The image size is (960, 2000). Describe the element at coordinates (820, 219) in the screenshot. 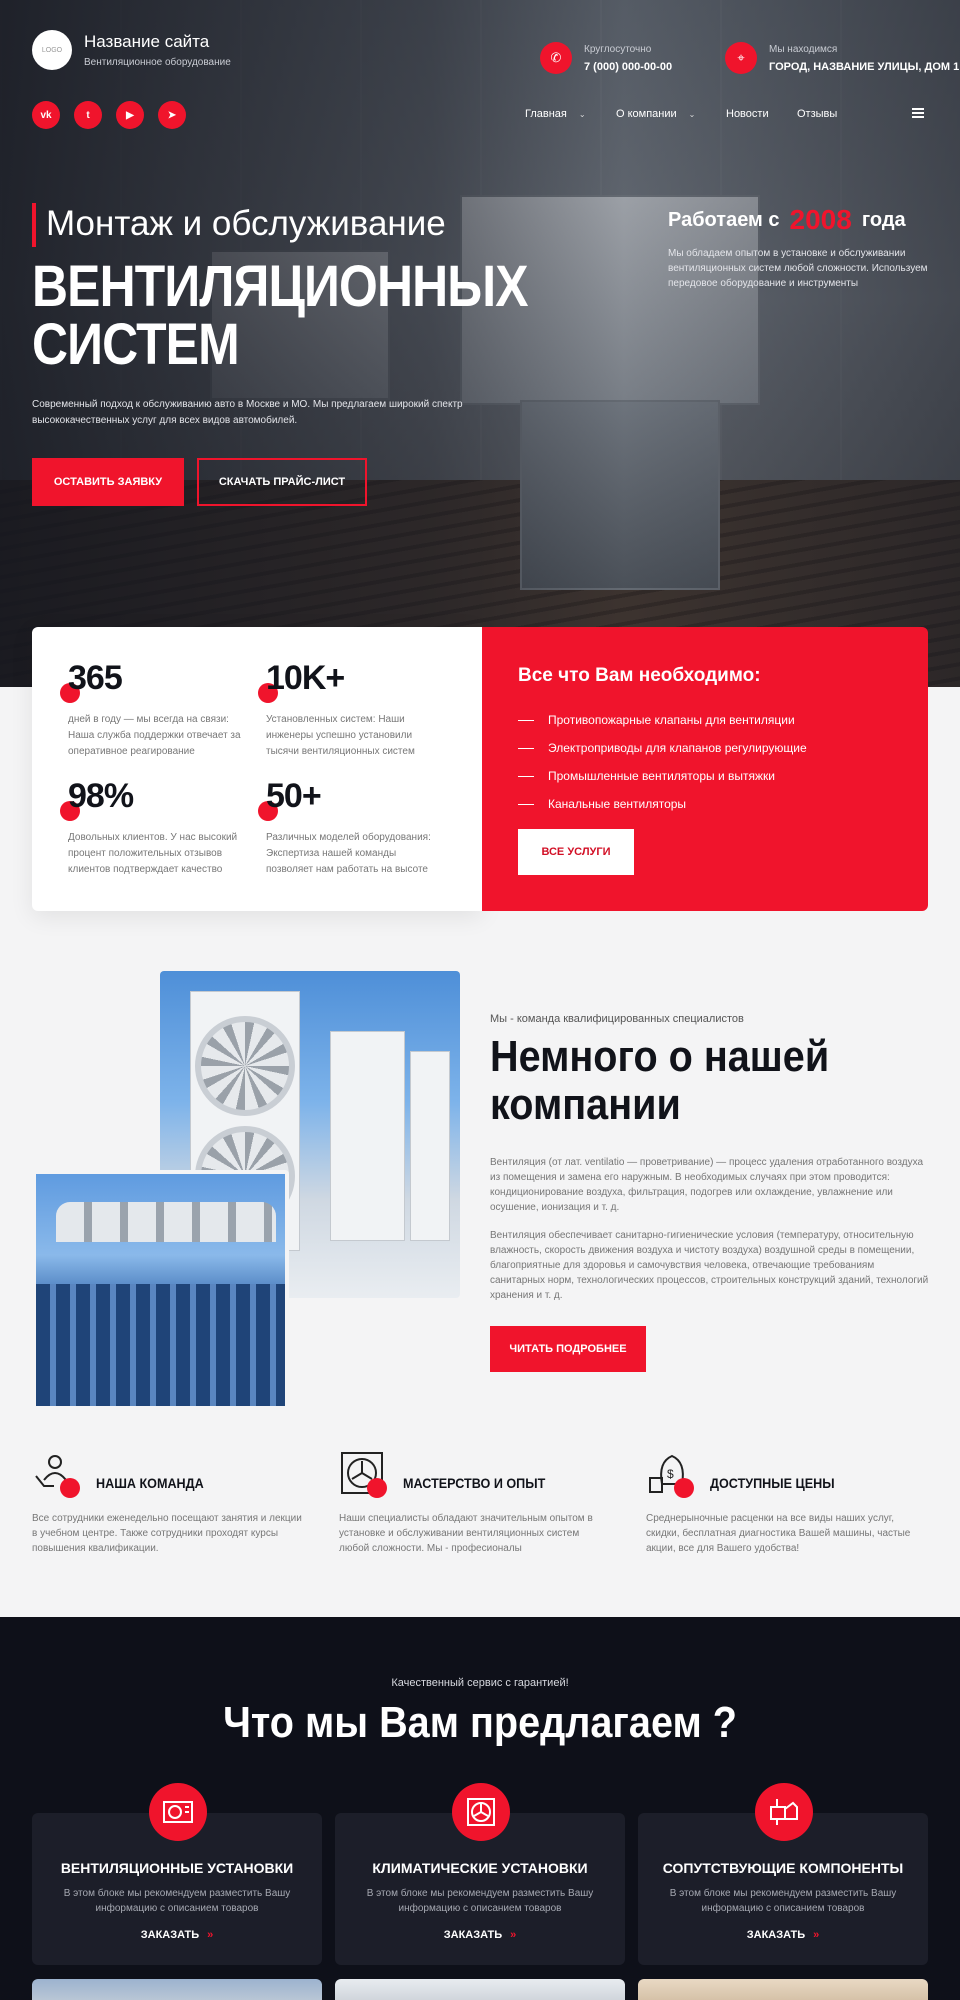

I see `work-year: 2008` at that location.